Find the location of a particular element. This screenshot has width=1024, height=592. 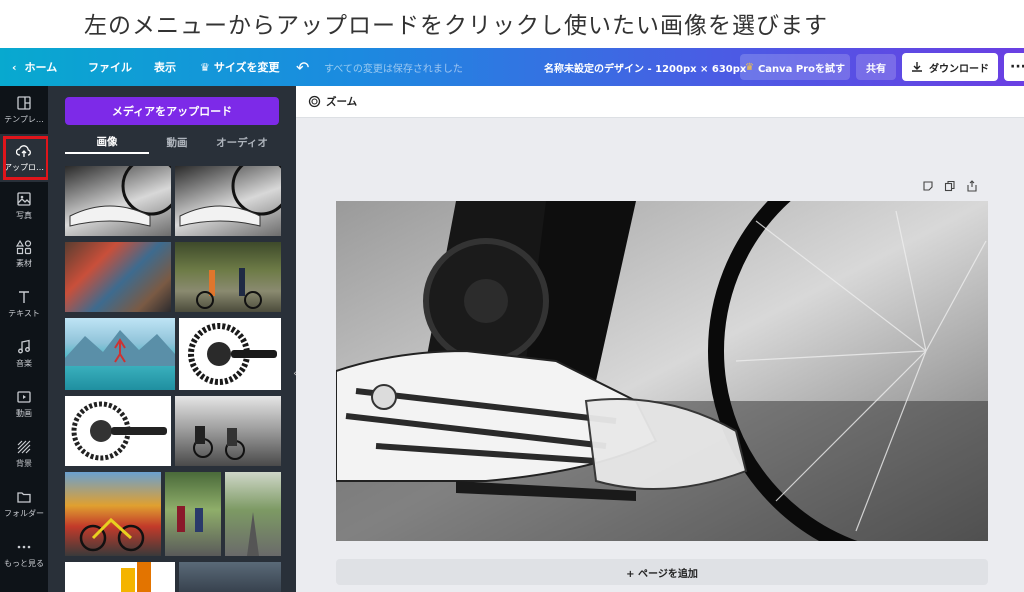

sidebar-item-video: 動画 is located at coordinates (24, 404).